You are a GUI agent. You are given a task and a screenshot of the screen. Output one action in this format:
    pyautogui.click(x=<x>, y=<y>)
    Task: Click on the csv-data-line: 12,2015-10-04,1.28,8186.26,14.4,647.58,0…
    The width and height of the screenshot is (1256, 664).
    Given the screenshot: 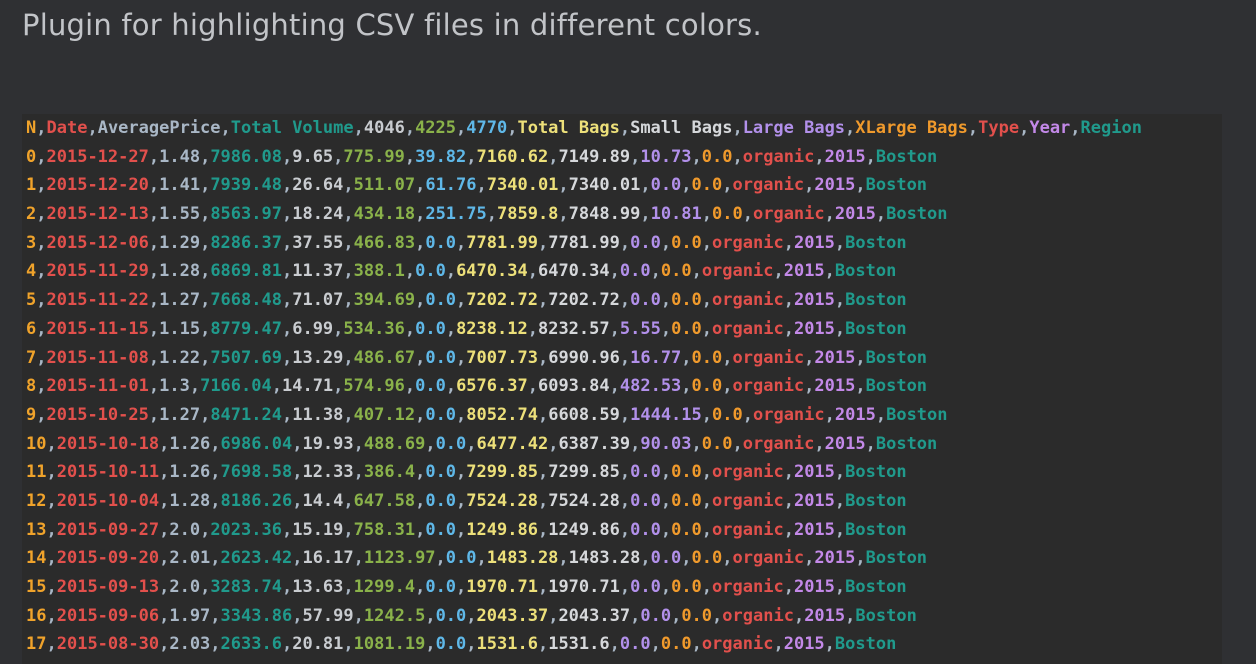 What is the action you would take?
    pyautogui.click(x=584, y=501)
    